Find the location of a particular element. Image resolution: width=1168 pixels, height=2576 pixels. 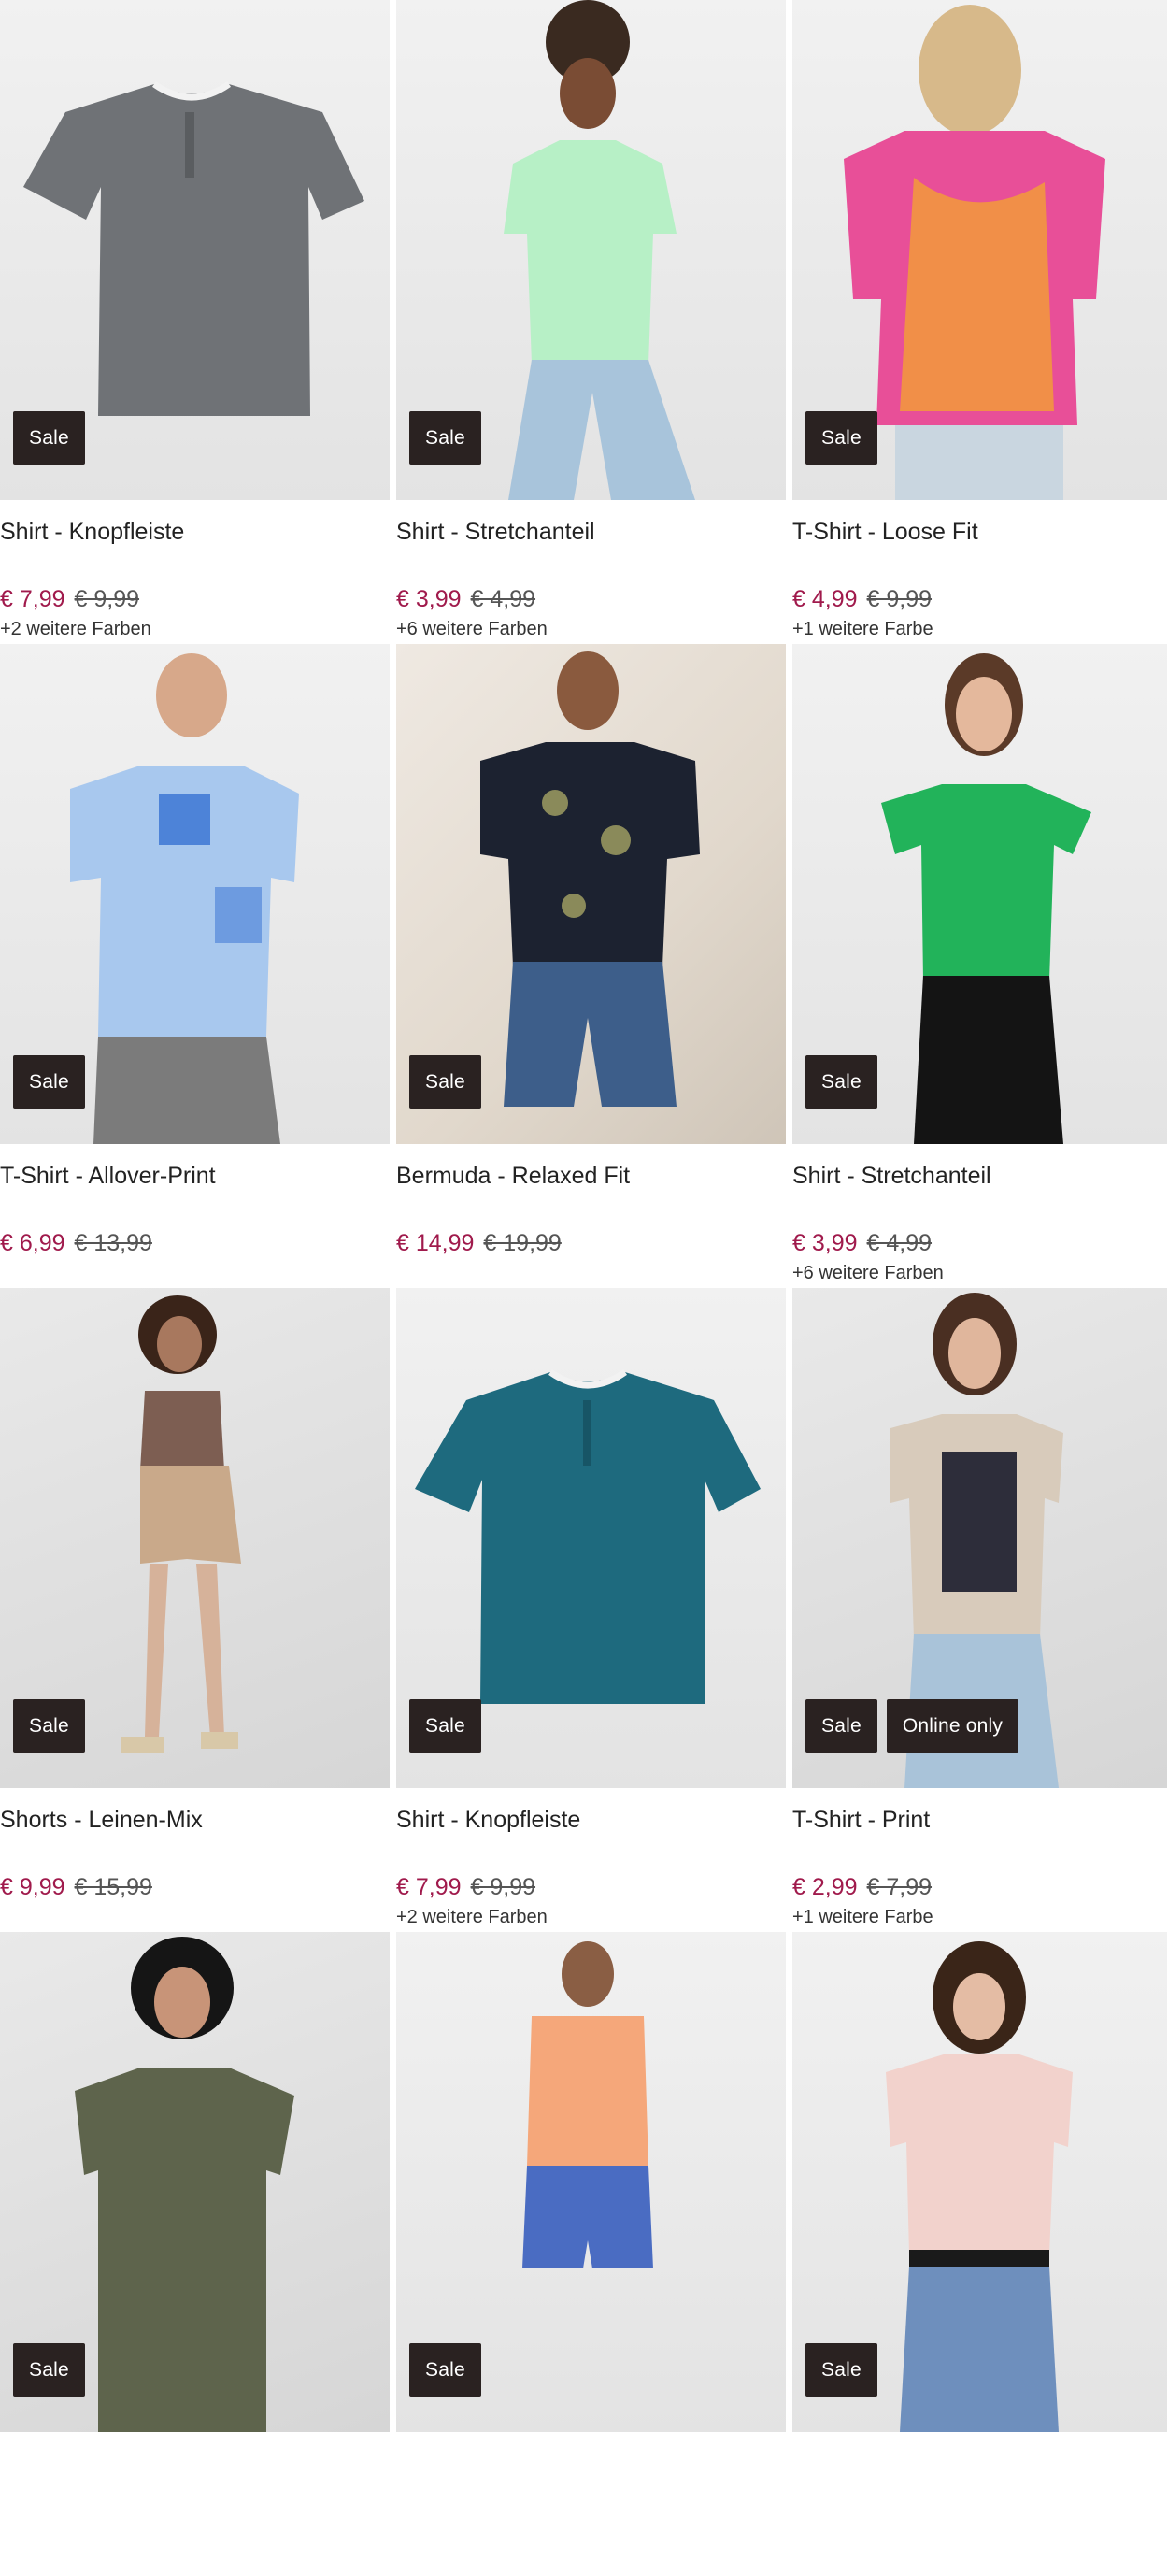

old-price: € 7,99 is located at coordinates (899, 1887).